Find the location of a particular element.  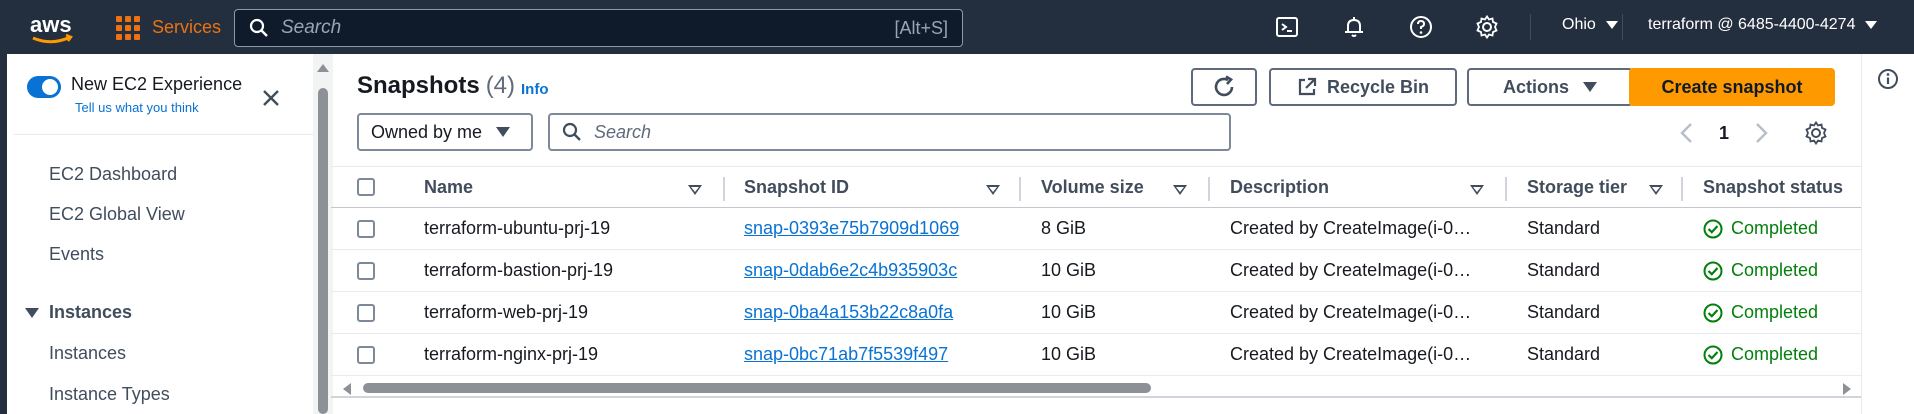

snapshot-name: terraform-web-prj-19 is located at coordinates (506, 312).